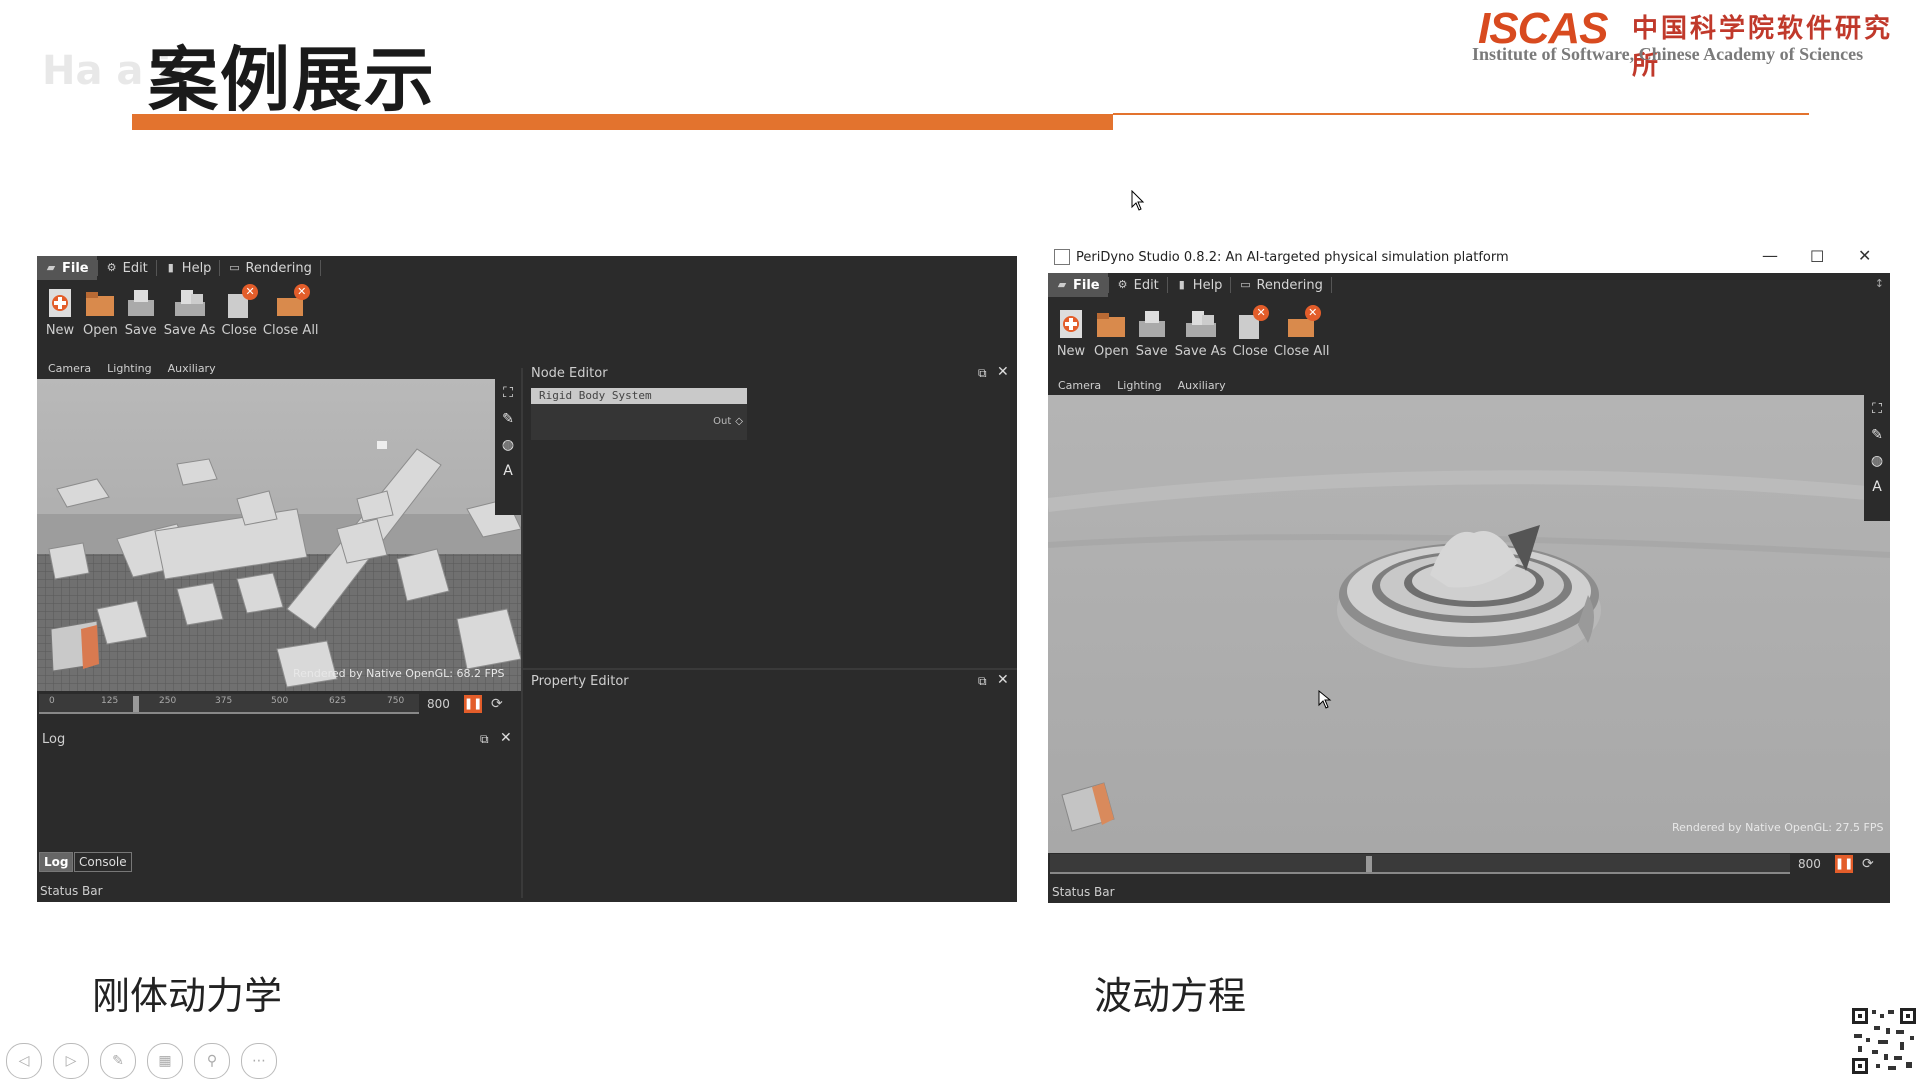 Image resolution: width=1920 pixels, height=1080 pixels. I want to click on close-button-label: Close, so click(239, 330).